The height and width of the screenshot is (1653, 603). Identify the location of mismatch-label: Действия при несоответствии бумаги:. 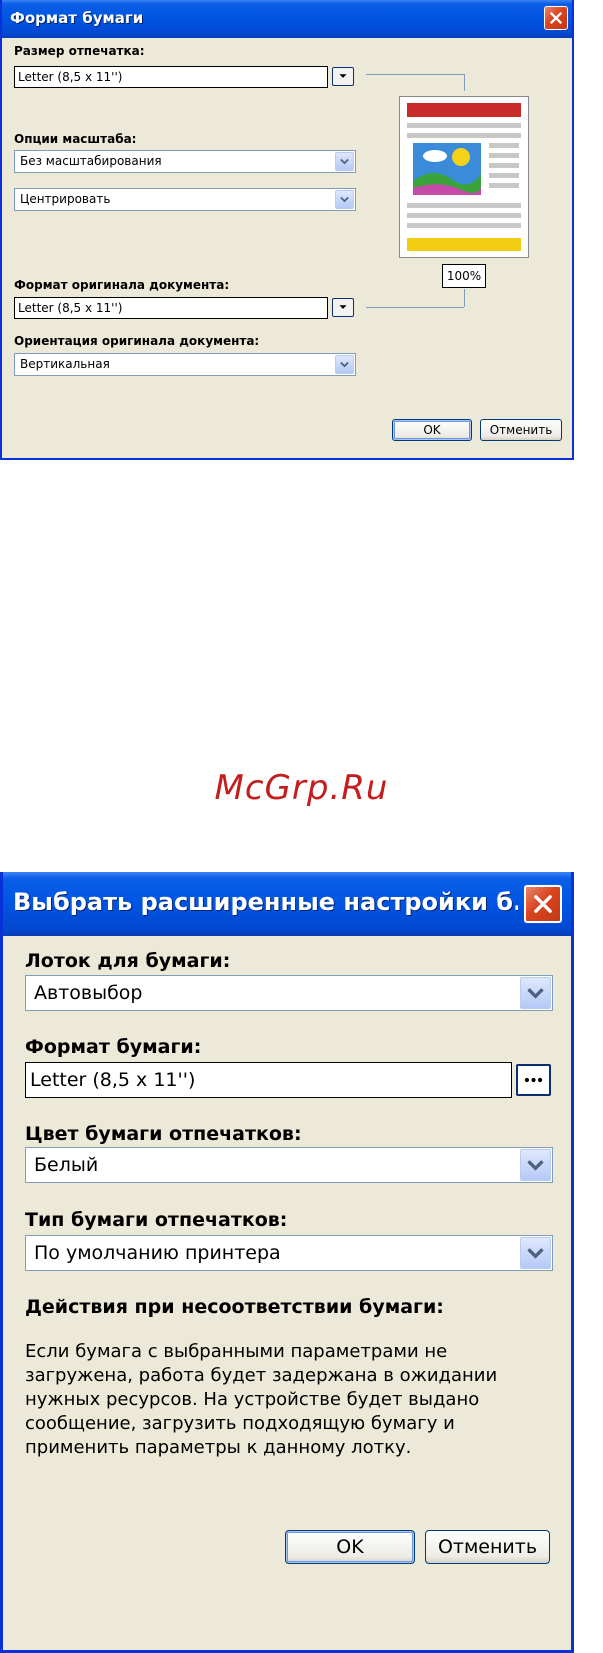
(234, 1307).